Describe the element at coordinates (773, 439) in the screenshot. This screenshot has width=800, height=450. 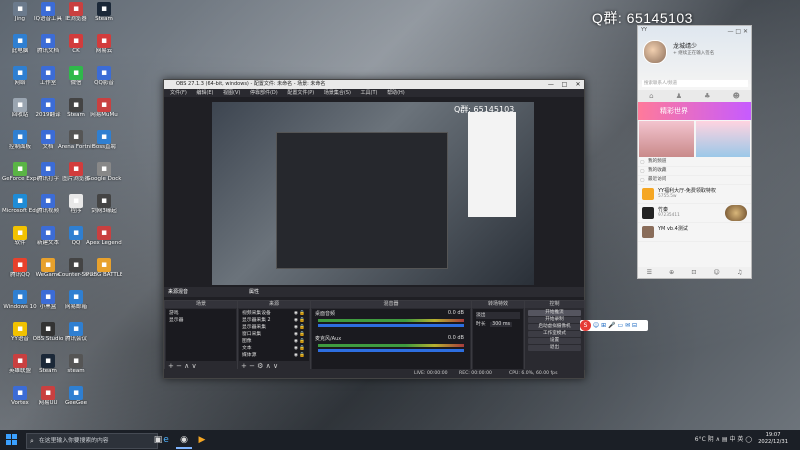
I see `taskbar-clock: 19:07 2022/12/31` at that location.